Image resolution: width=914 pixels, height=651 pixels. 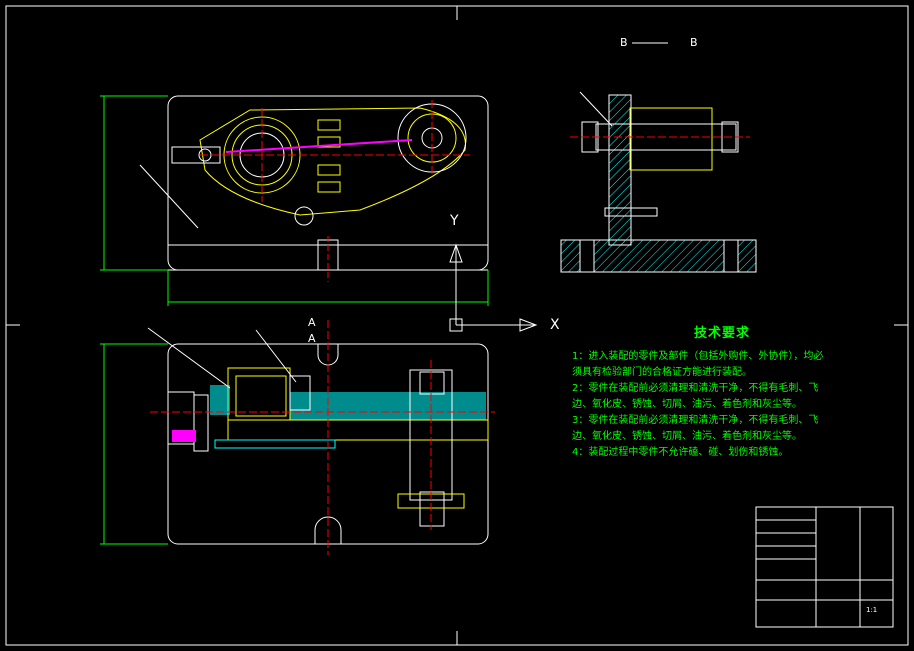 I want to click on title-block-scale: 1:1, so click(x=872, y=610).